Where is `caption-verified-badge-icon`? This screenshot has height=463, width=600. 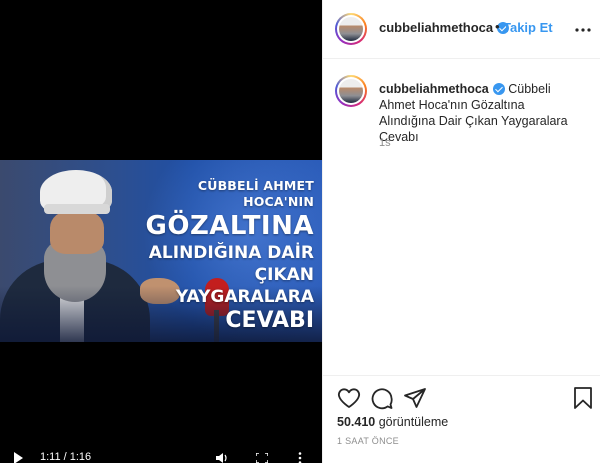 caption-verified-badge-icon is located at coordinates (498, 89).